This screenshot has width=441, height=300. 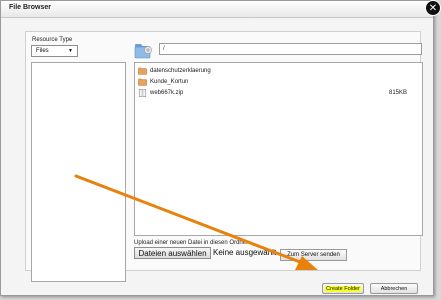 I want to click on choose-files-button: Dateien auswählen, so click(x=172, y=253).